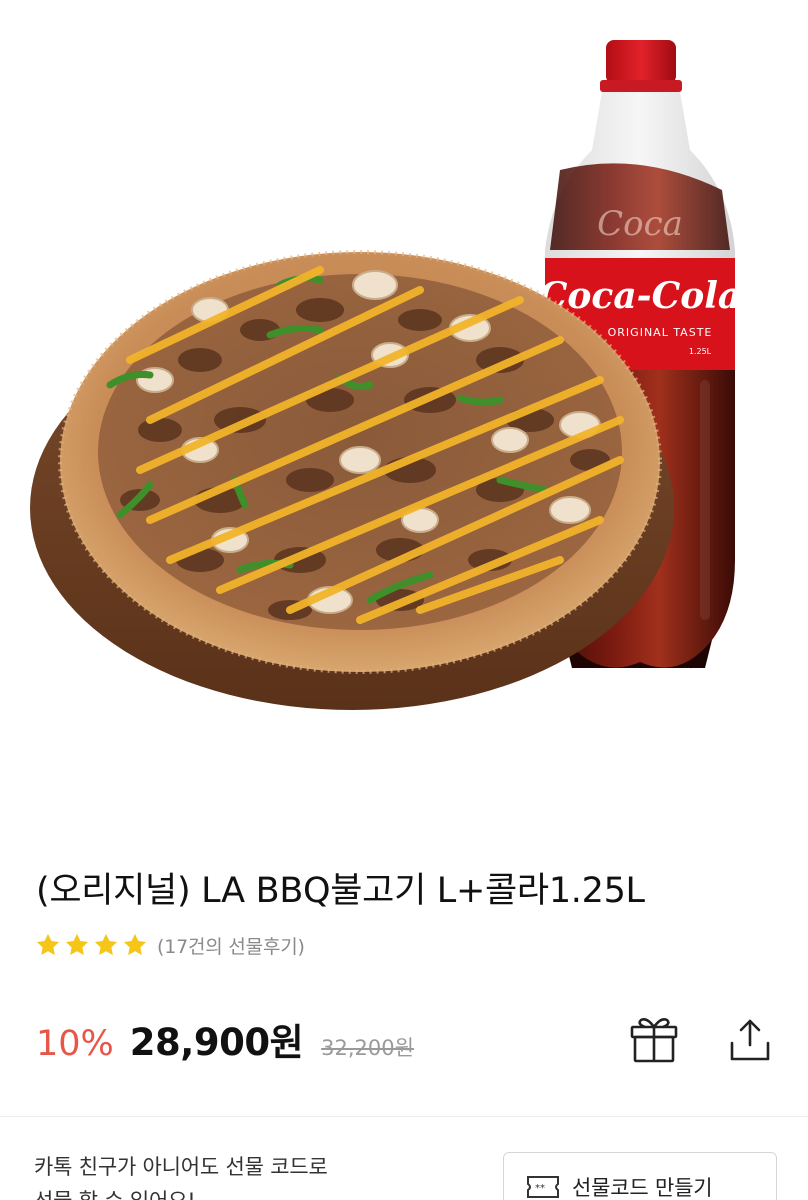  Describe the element at coordinates (700, 351) in the screenshot. I see `svg-text: 1.25L` at that location.